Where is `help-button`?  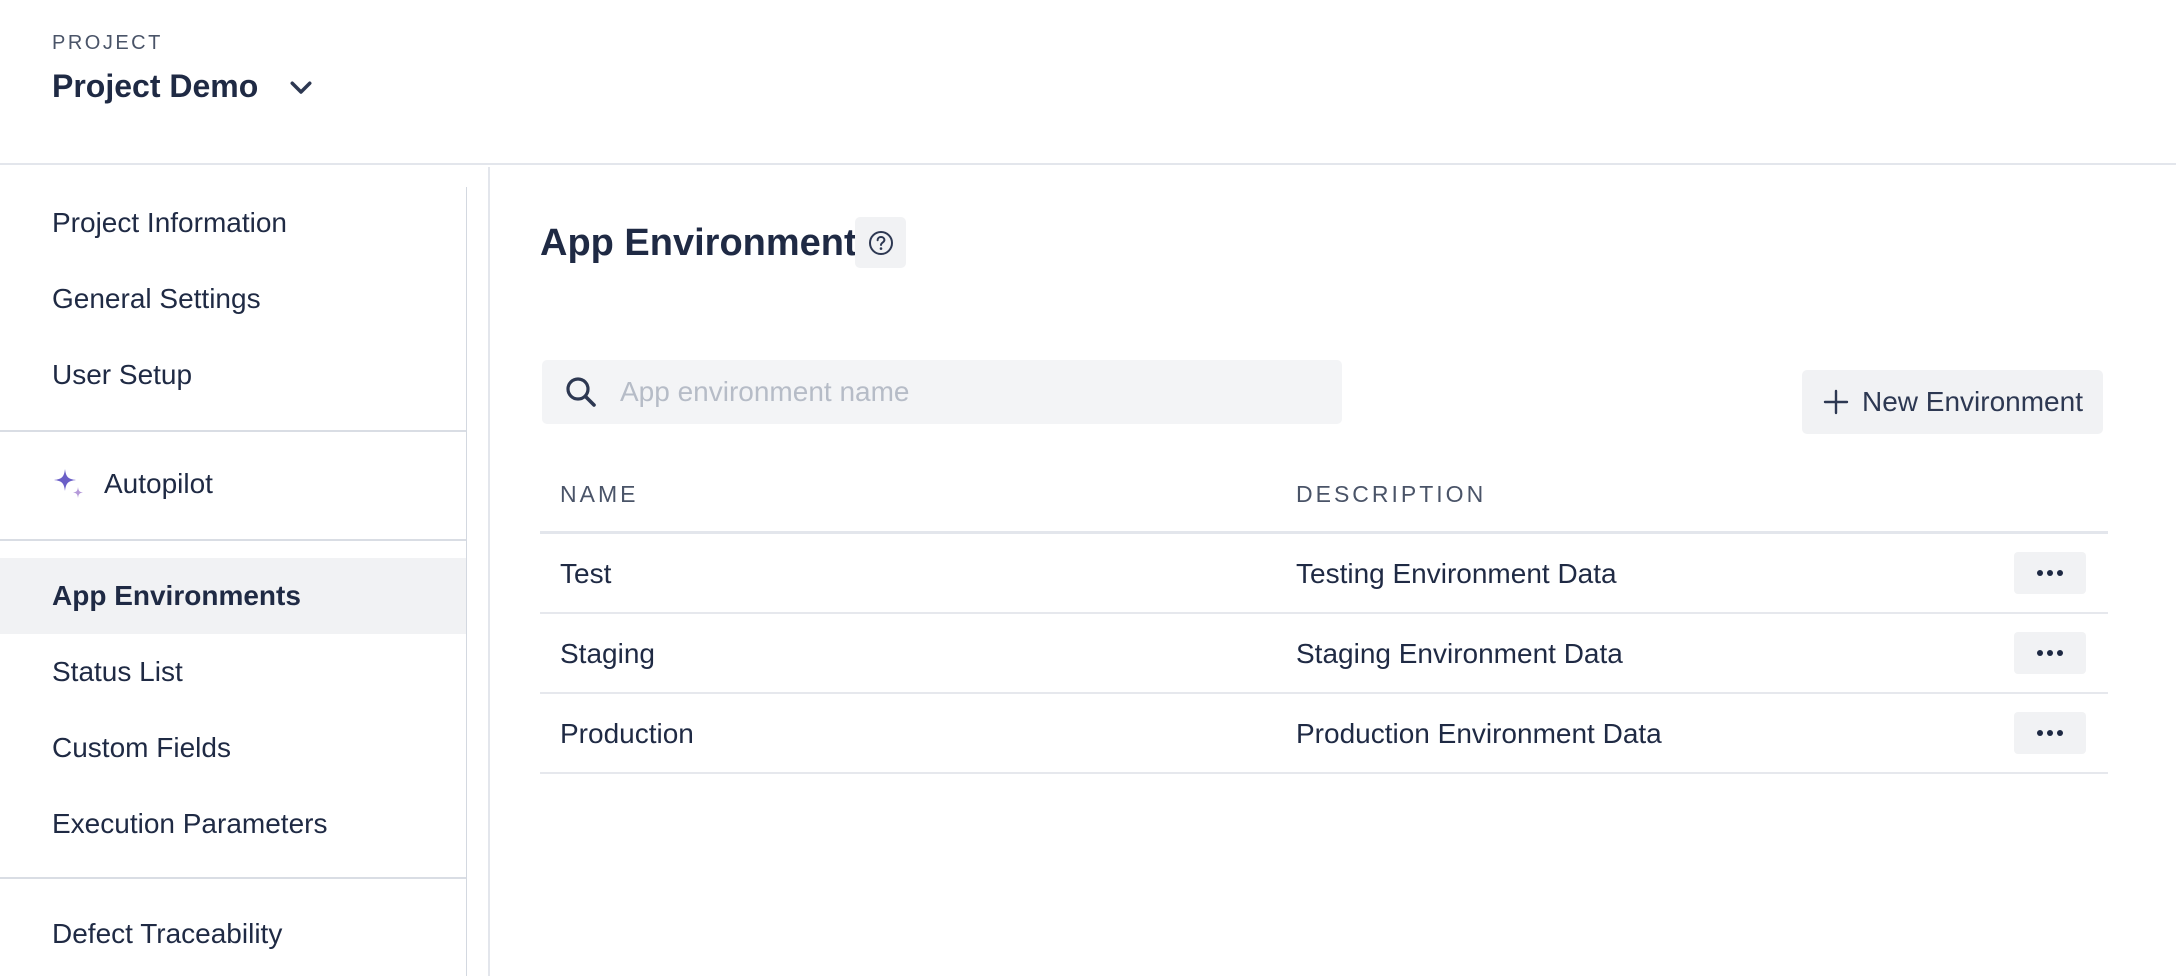
help-button is located at coordinates (880, 242).